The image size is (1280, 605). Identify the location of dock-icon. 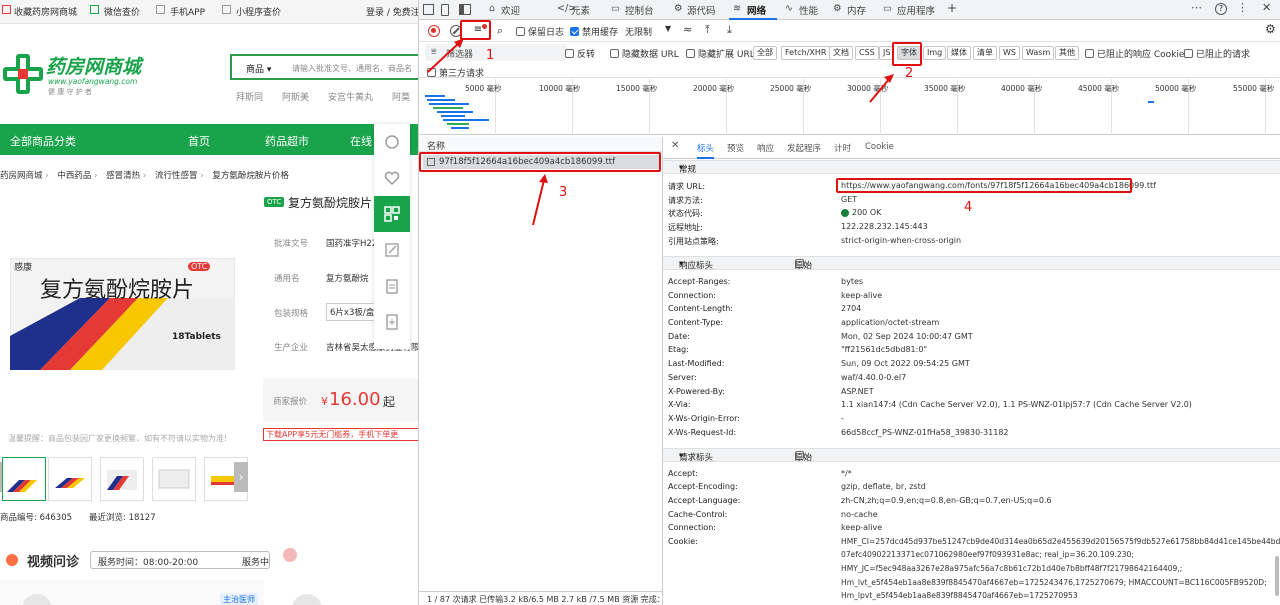
(465, 9).